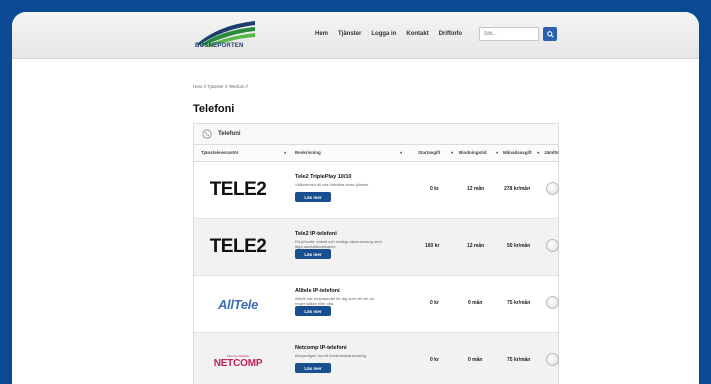 The width and height of the screenshot is (711, 384). I want to click on logo-text: BOSNEPORTEN, so click(219, 46).